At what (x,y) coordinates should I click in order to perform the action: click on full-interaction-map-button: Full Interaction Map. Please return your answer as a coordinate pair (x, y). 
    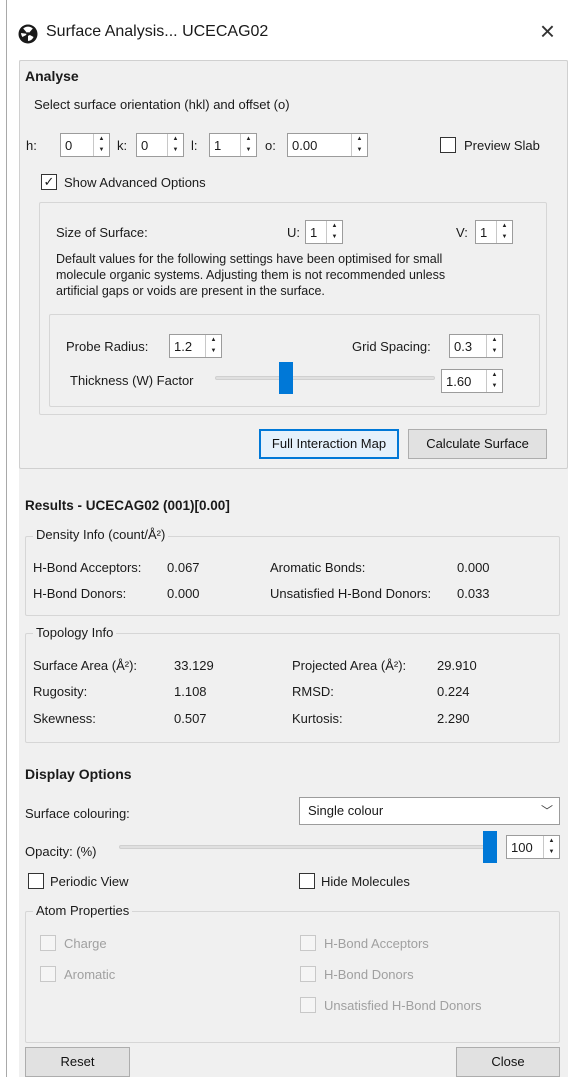
    Looking at the image, I should click on (329, 444).